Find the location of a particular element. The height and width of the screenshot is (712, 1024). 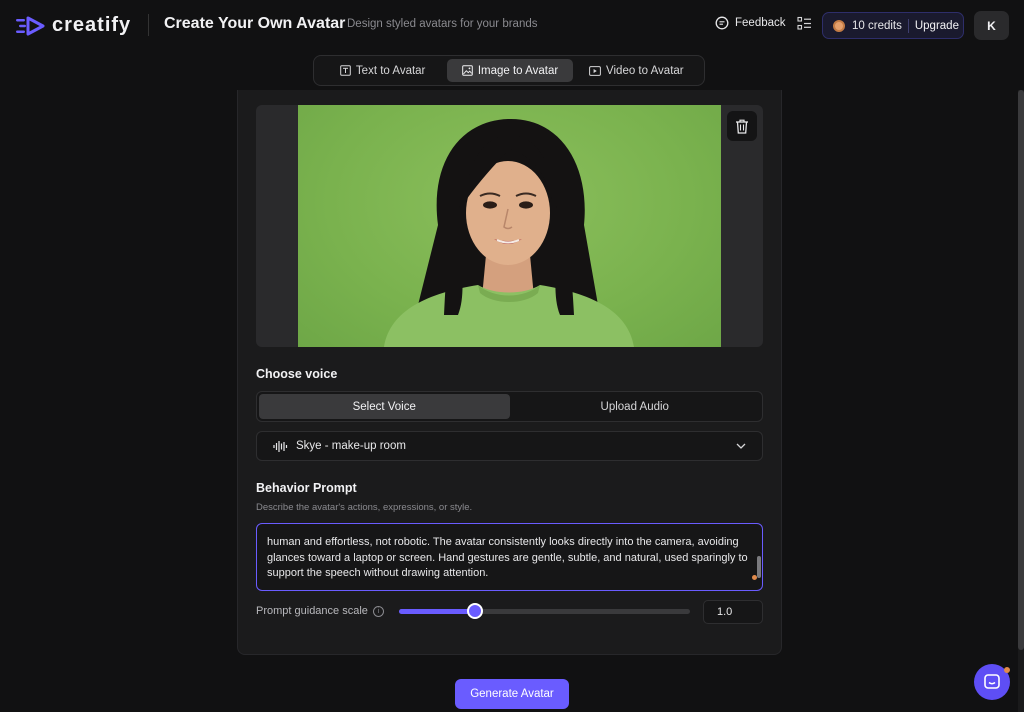

logo: creatify is located at coordinates (73, 25).